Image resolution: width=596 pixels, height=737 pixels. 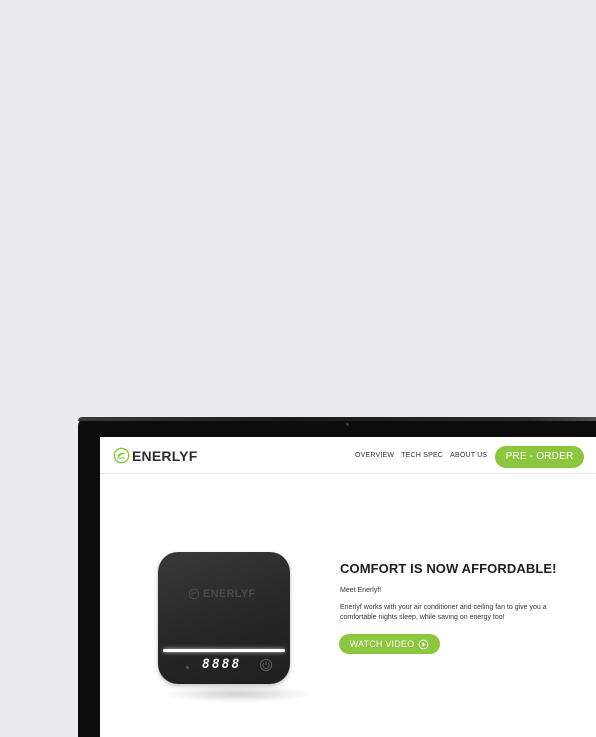 I want to click on site-logo: ENERLYF, so click(x=155, y=455).